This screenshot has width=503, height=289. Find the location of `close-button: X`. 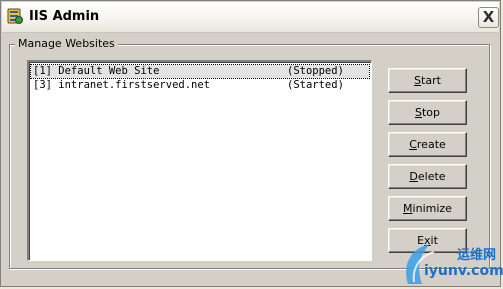

close-button: X is located at coordinates (488, 17).